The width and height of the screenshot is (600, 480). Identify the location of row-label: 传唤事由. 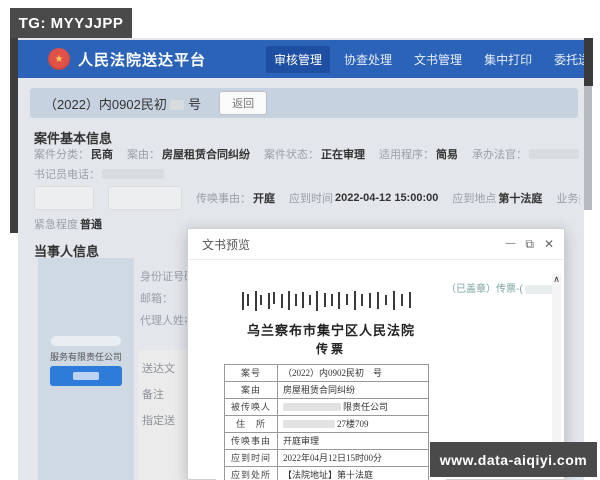
(251, 441).